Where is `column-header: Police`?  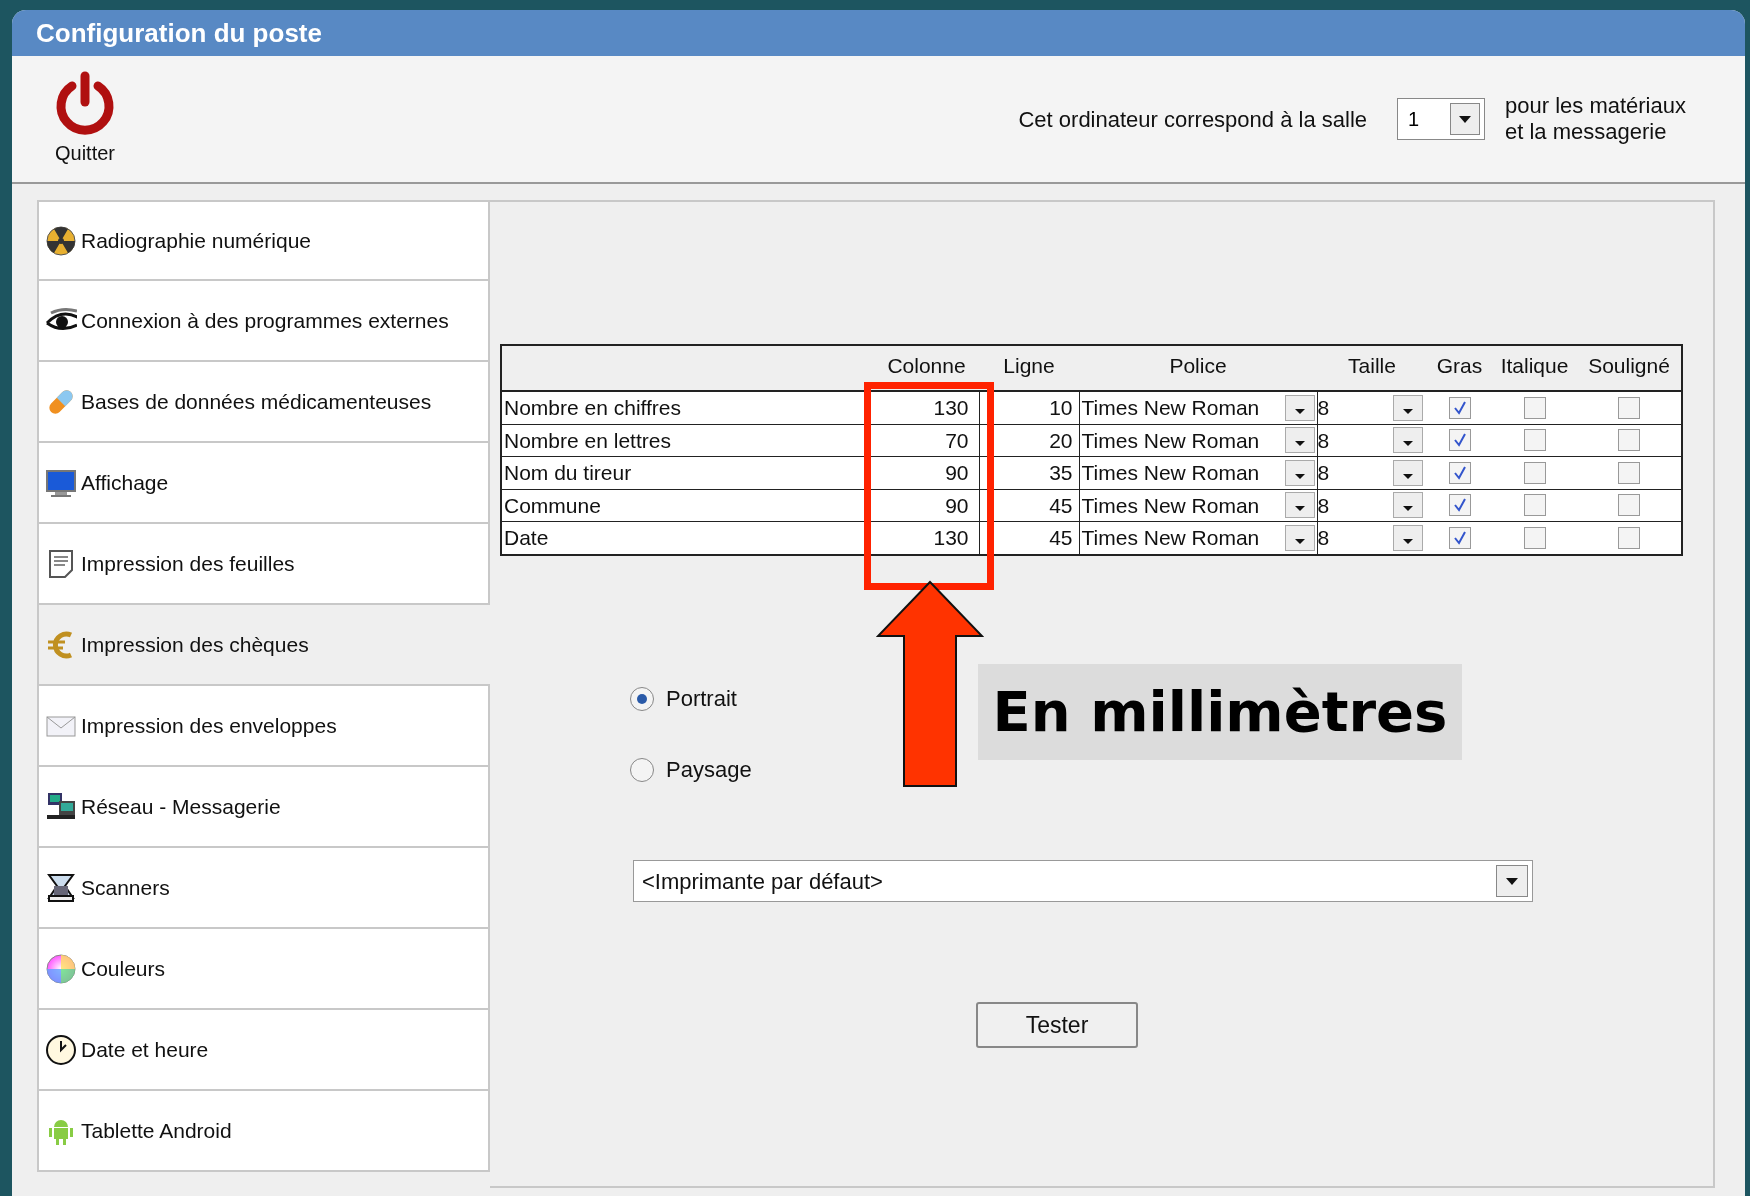 column-header: Police is located at coordinates (1198, 368).